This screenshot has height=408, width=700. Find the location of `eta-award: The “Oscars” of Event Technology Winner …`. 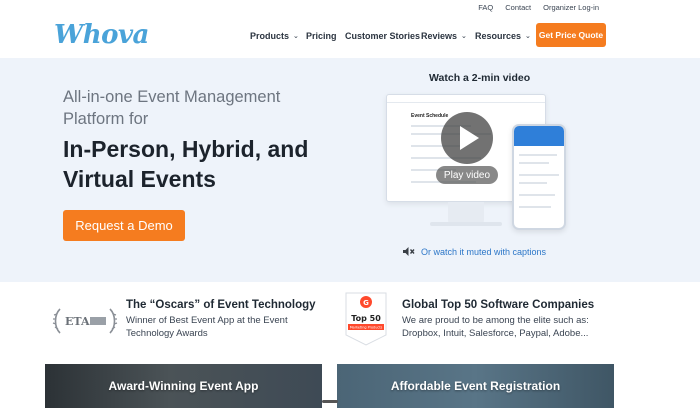

eta-award: The “Oscars” of Event Technology Winner … is located at coordinates (226, 319).